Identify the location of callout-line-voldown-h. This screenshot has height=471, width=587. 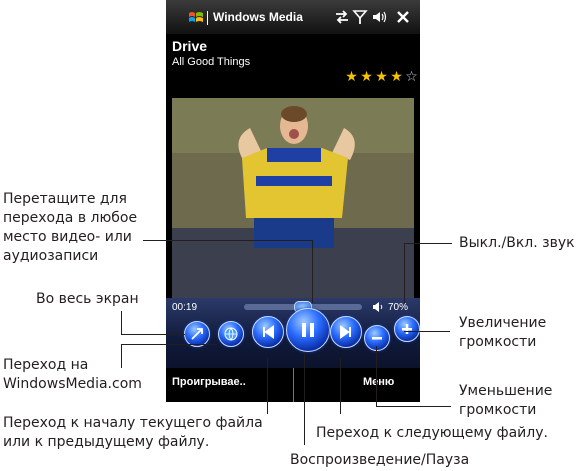
(413, 406).